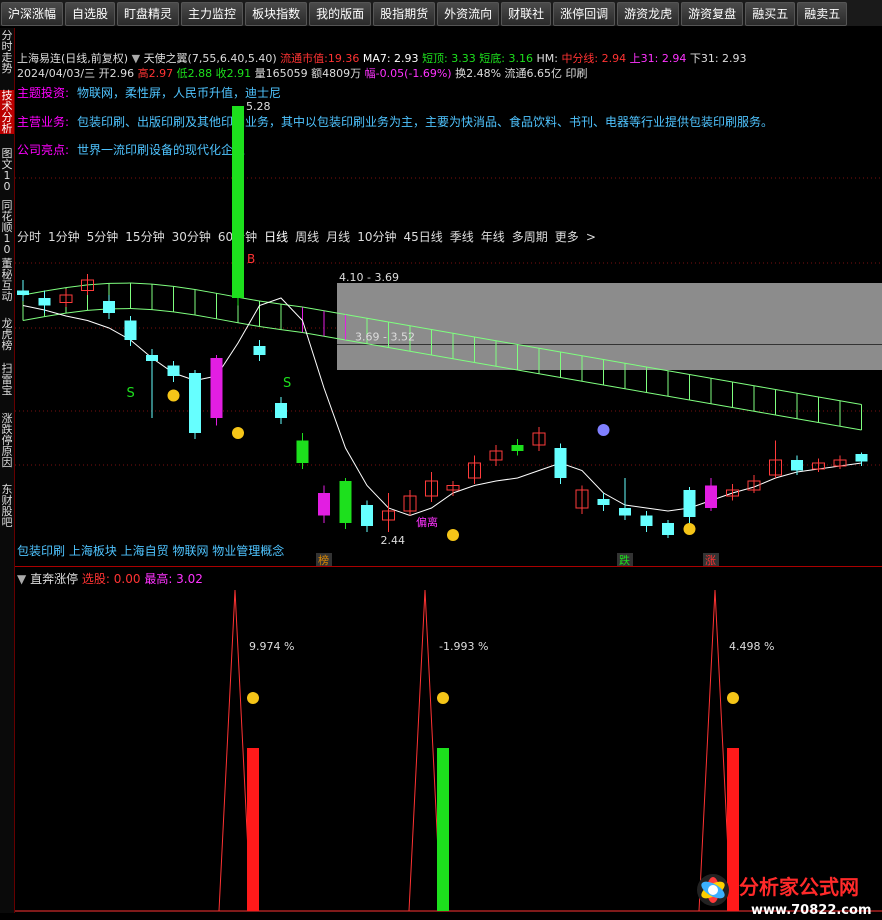 The width and height of the screenshot is (882, 920). What do you see at coordinates (7, 470) in the screenshot?
I see `side-nav: 分时走势技术分析图文10 同花顺10 董秘互动龙虎榜扫雷宝涨跌停原因东财股吧` at bounding box center [7, 470].